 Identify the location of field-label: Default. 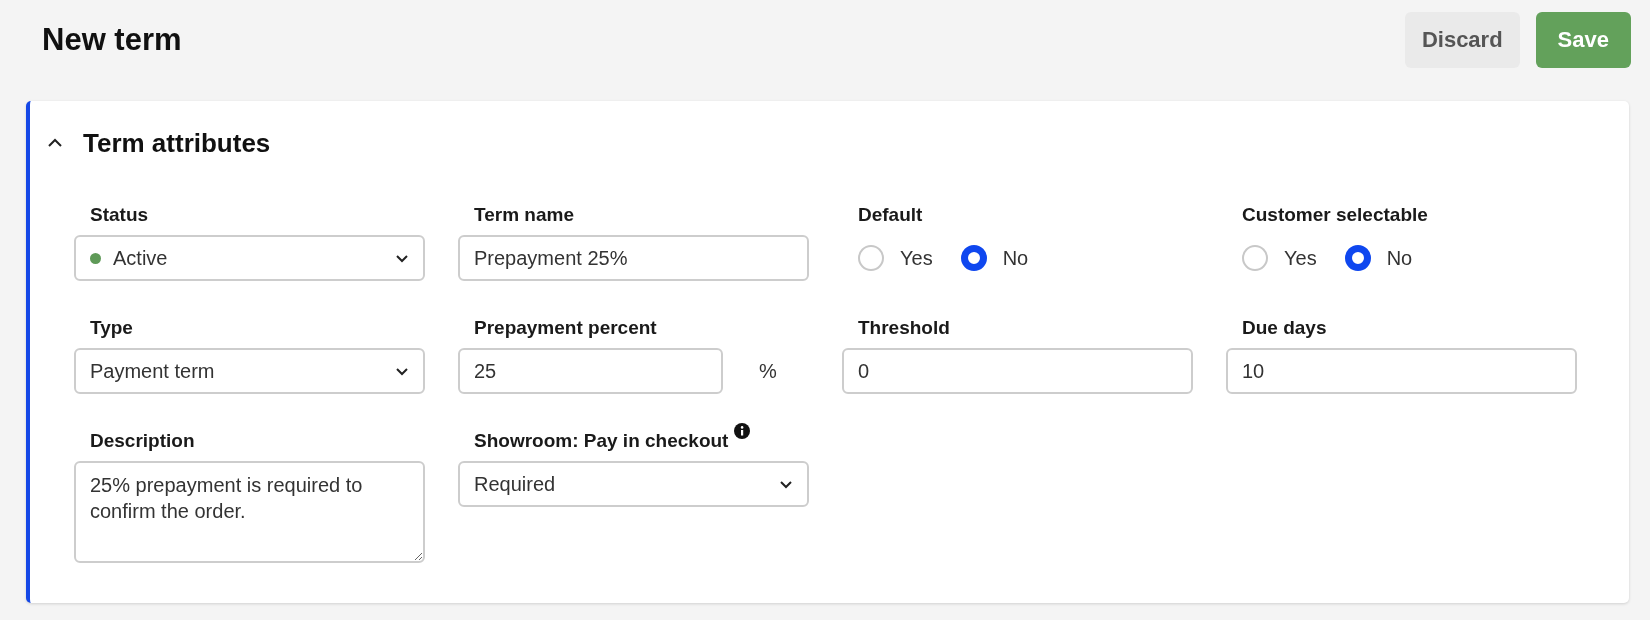
(890, 215).